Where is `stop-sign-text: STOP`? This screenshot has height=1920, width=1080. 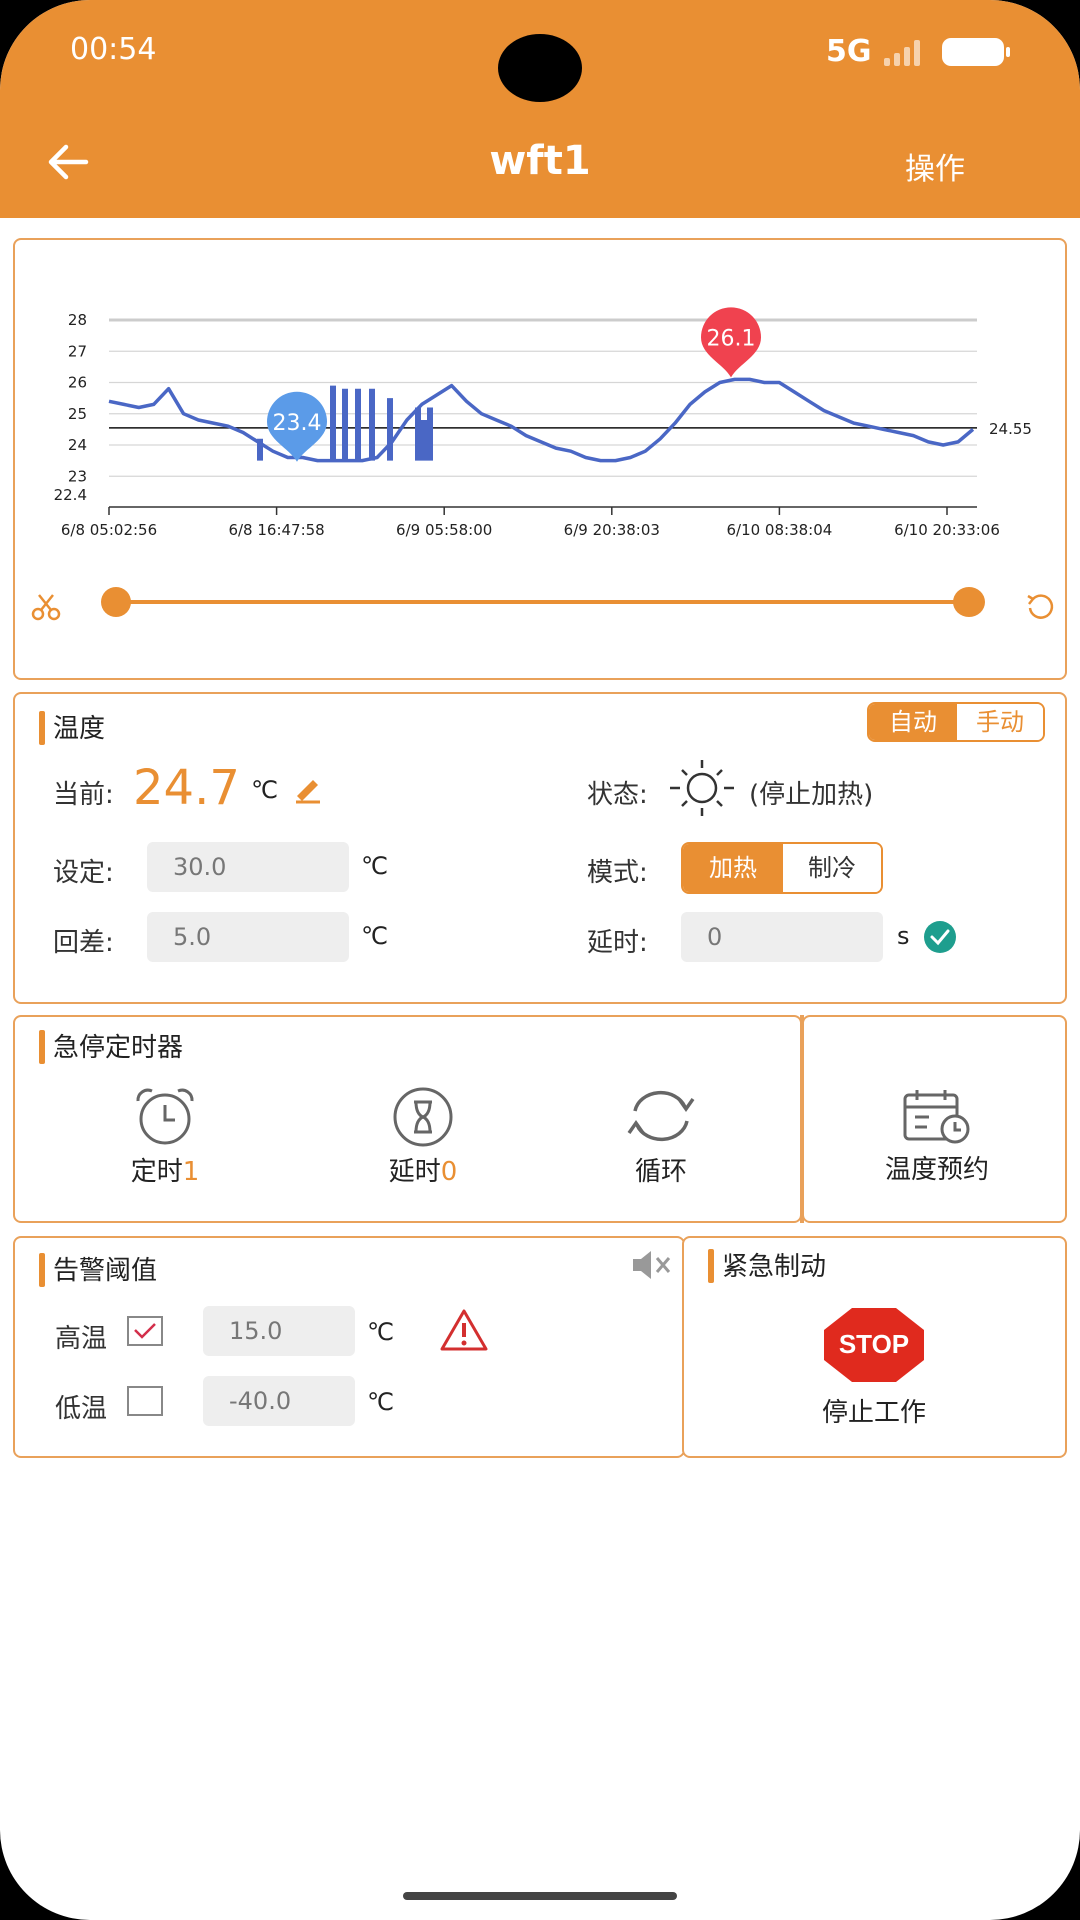
stop-sign-text: STOP is located at coordinates (874, 1344).